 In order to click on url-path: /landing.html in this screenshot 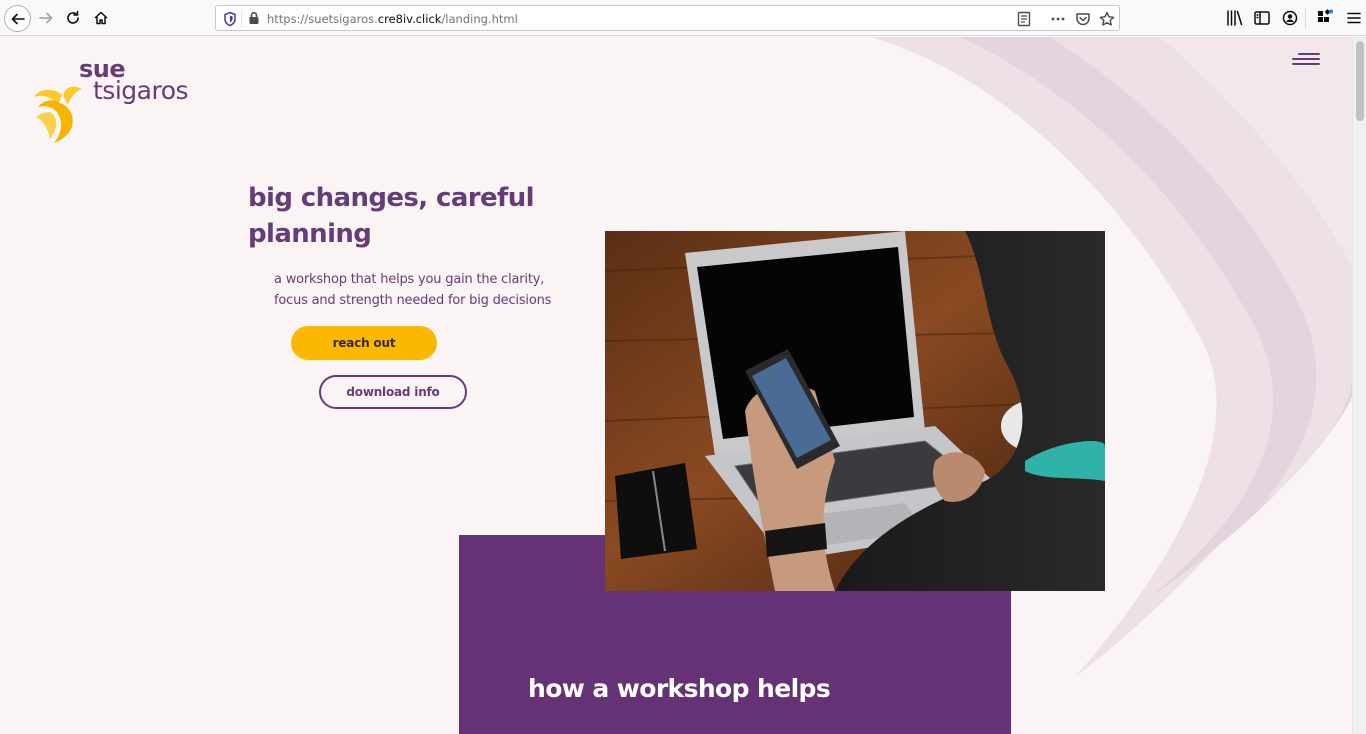, I will do `click(479, 19)`.